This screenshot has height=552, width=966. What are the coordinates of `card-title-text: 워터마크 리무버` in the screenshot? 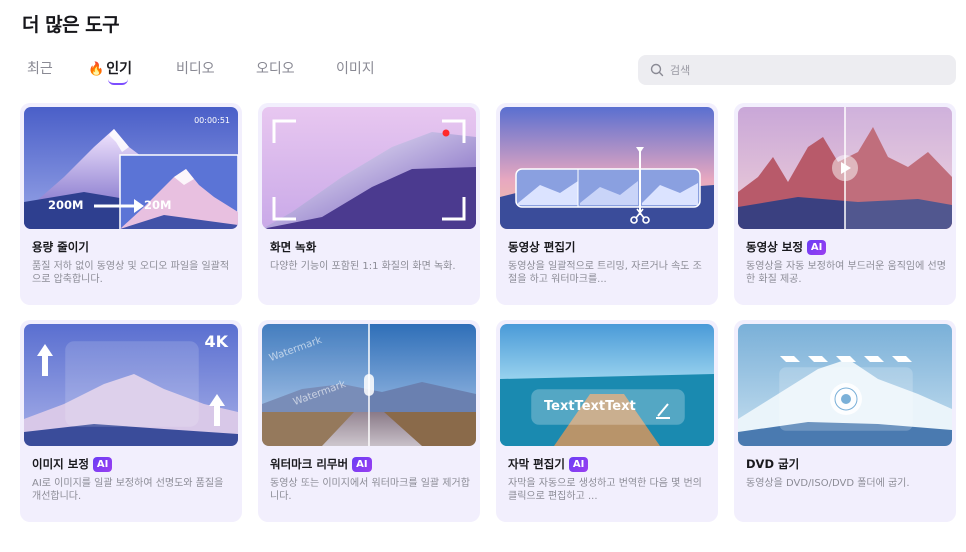 It's located at (309, 464).